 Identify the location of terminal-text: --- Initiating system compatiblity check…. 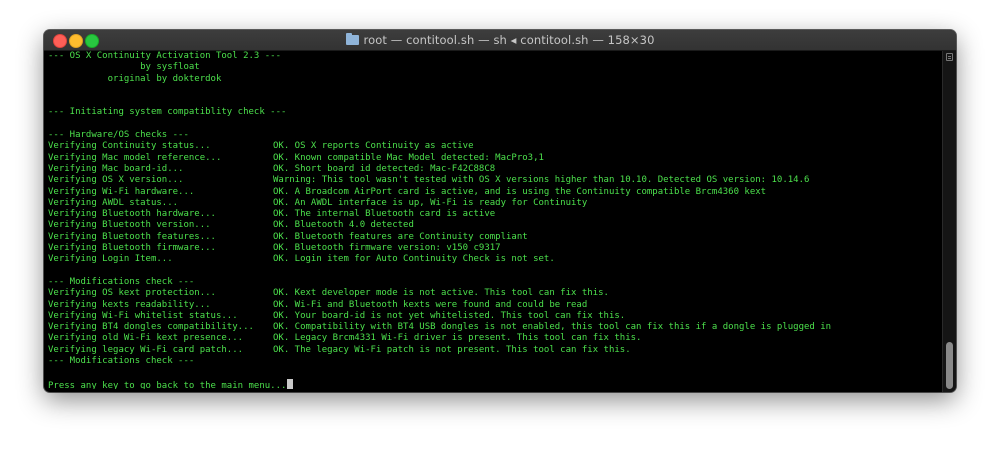
(167, 112).